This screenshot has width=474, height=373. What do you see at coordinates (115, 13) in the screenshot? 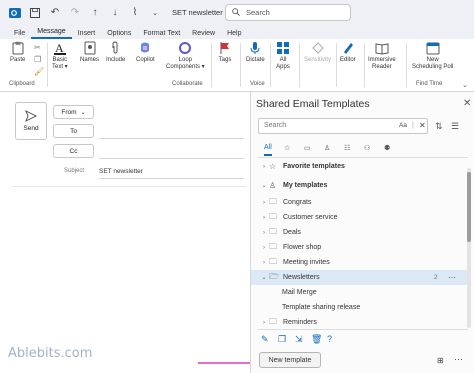
I see `arrow-down-icon: ↓` at bounding box center [115, 13].